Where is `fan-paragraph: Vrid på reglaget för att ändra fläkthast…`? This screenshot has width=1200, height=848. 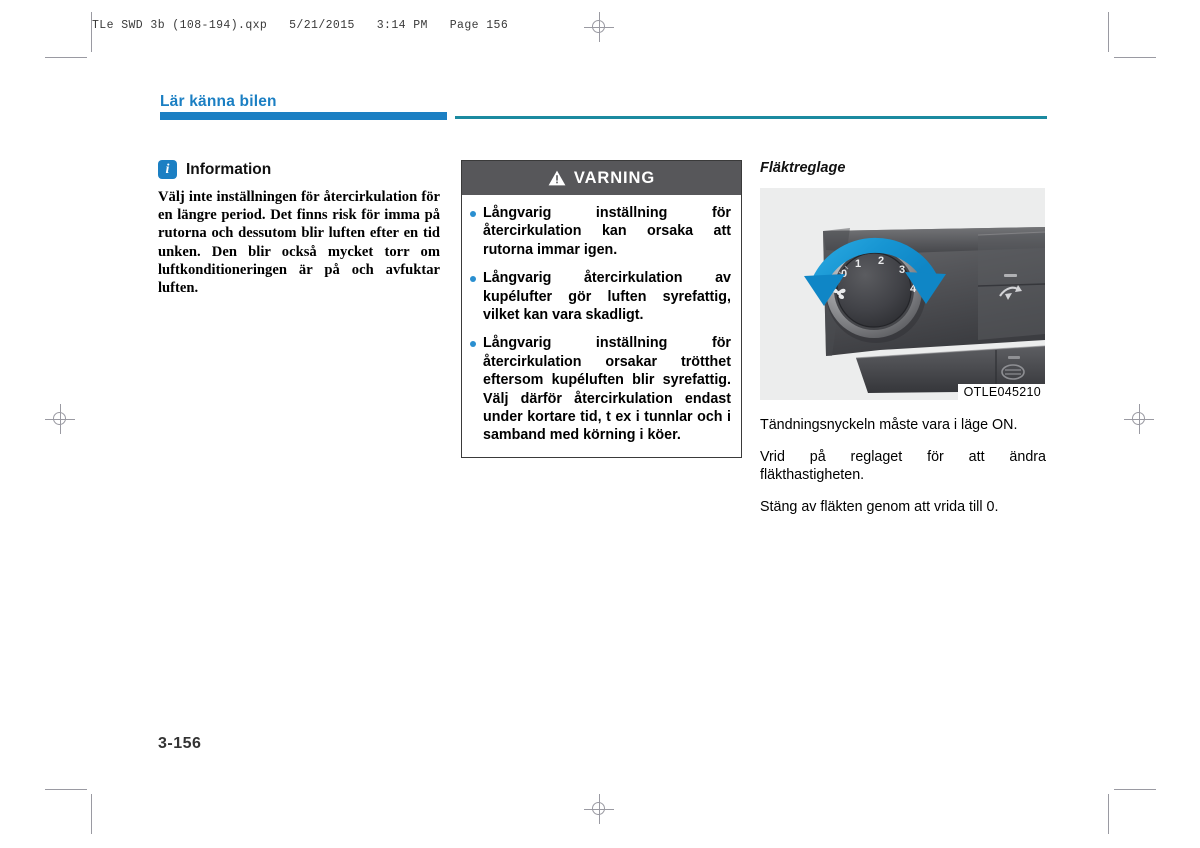 fan-paragraph: Vrid på reglaget för att ändra fläkthast… is located at coordinates (903, 466).